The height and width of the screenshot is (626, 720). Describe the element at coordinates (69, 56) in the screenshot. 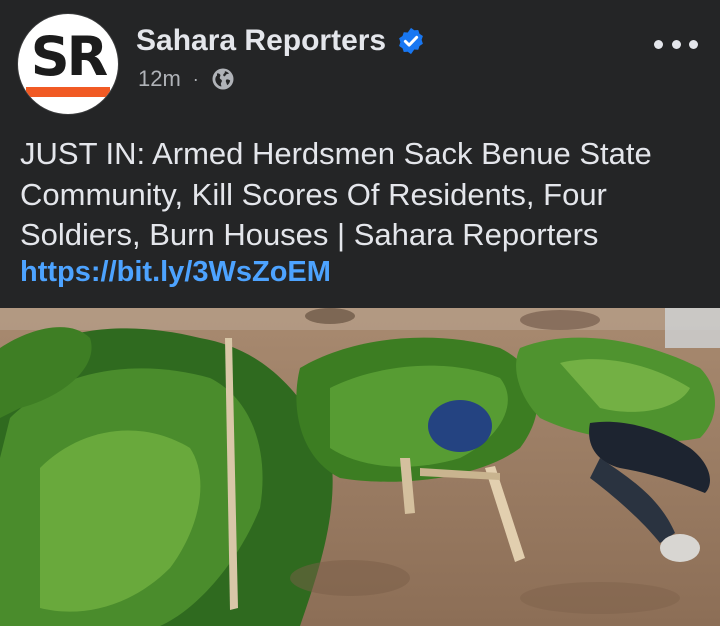

I see `avatar-monogram: SR` at that location.